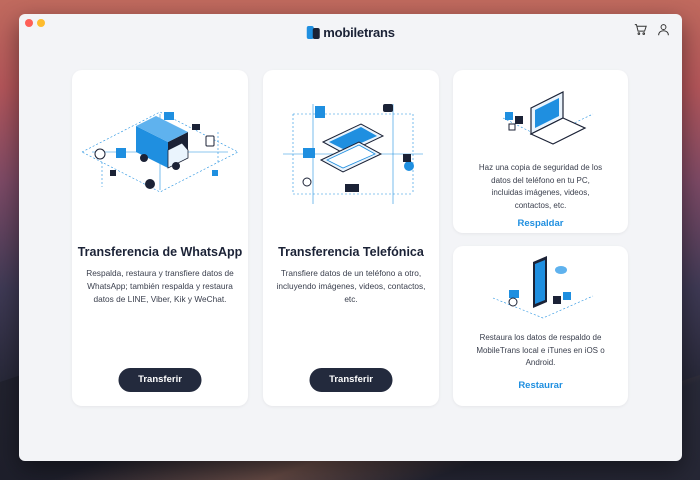 Image resolution: width=700 pixels, height=480 pixels. Describe the element at coordinates (640, 29) in the screenshot. I see `cart-icon` at that location.